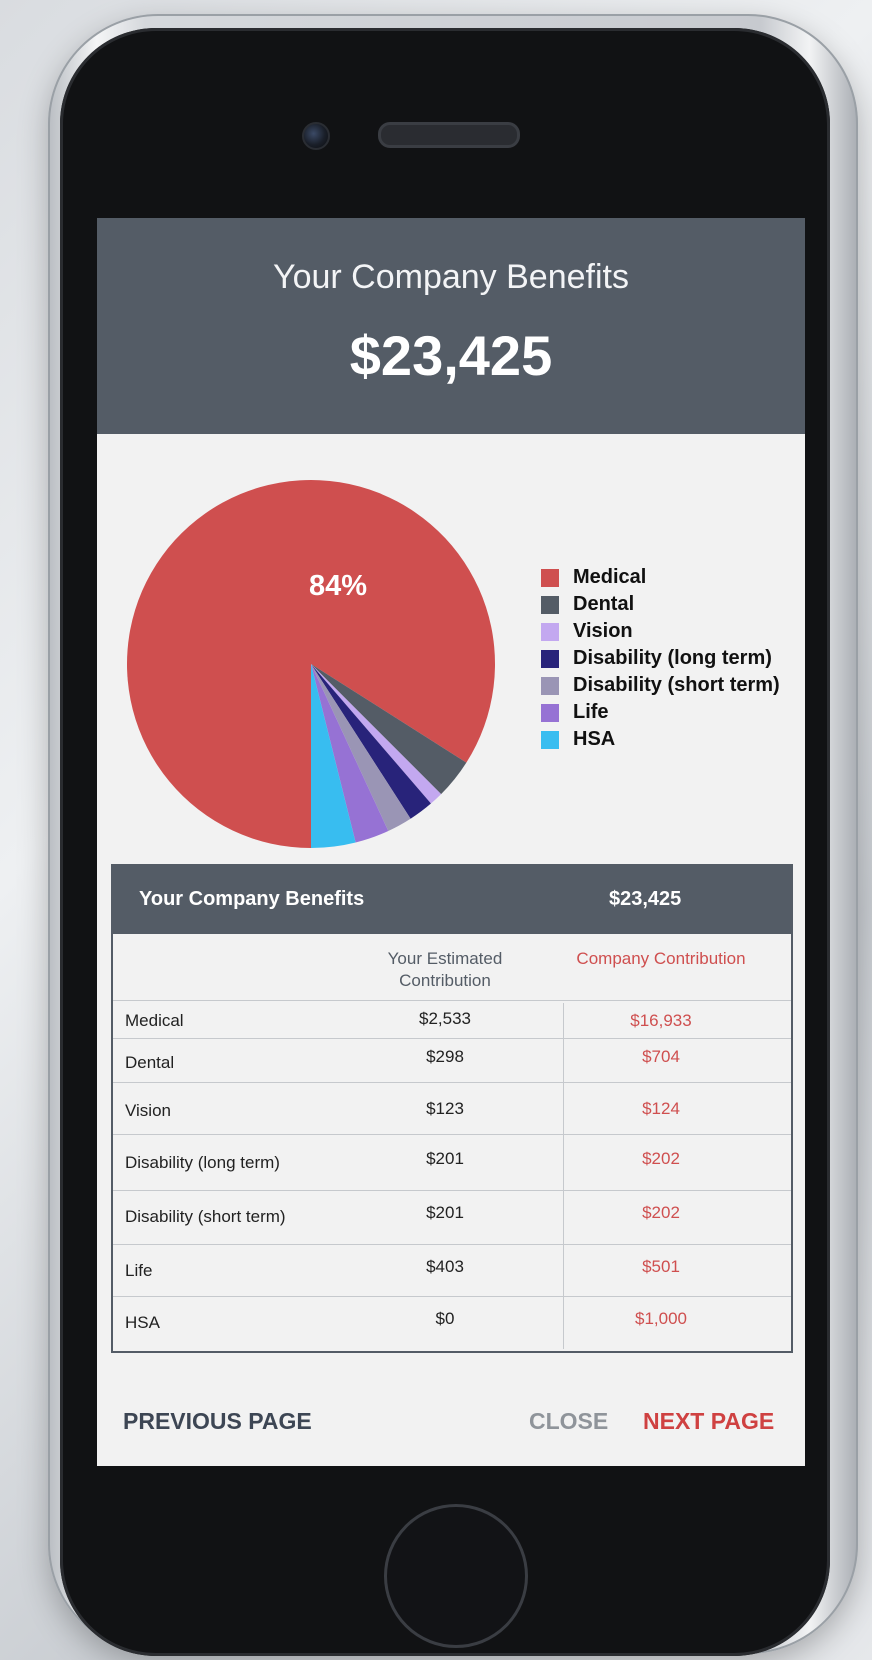  I want to click on legend-label: Dental, so click(604, 604).